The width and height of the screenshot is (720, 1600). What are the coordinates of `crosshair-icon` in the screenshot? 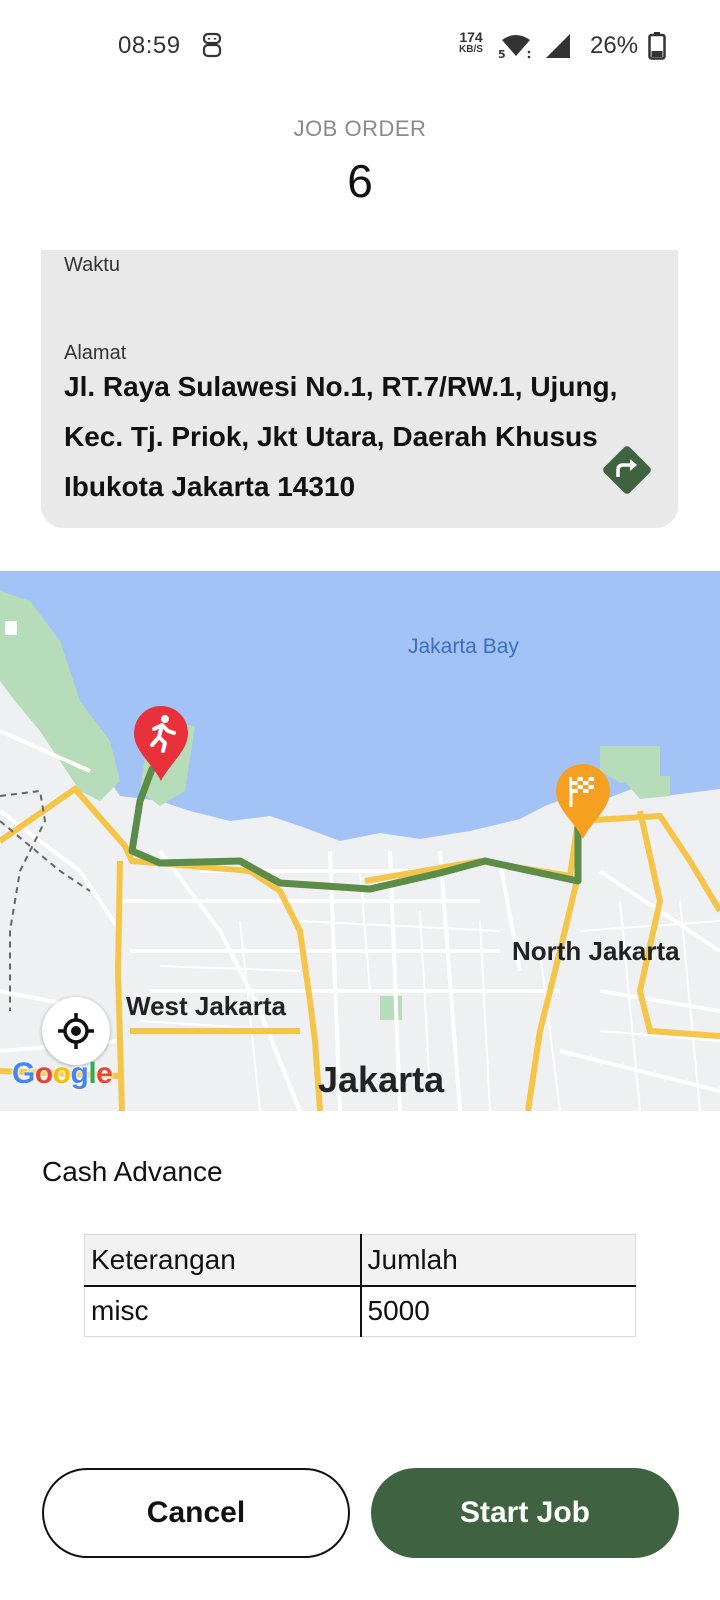 It's located at (76, 1031).